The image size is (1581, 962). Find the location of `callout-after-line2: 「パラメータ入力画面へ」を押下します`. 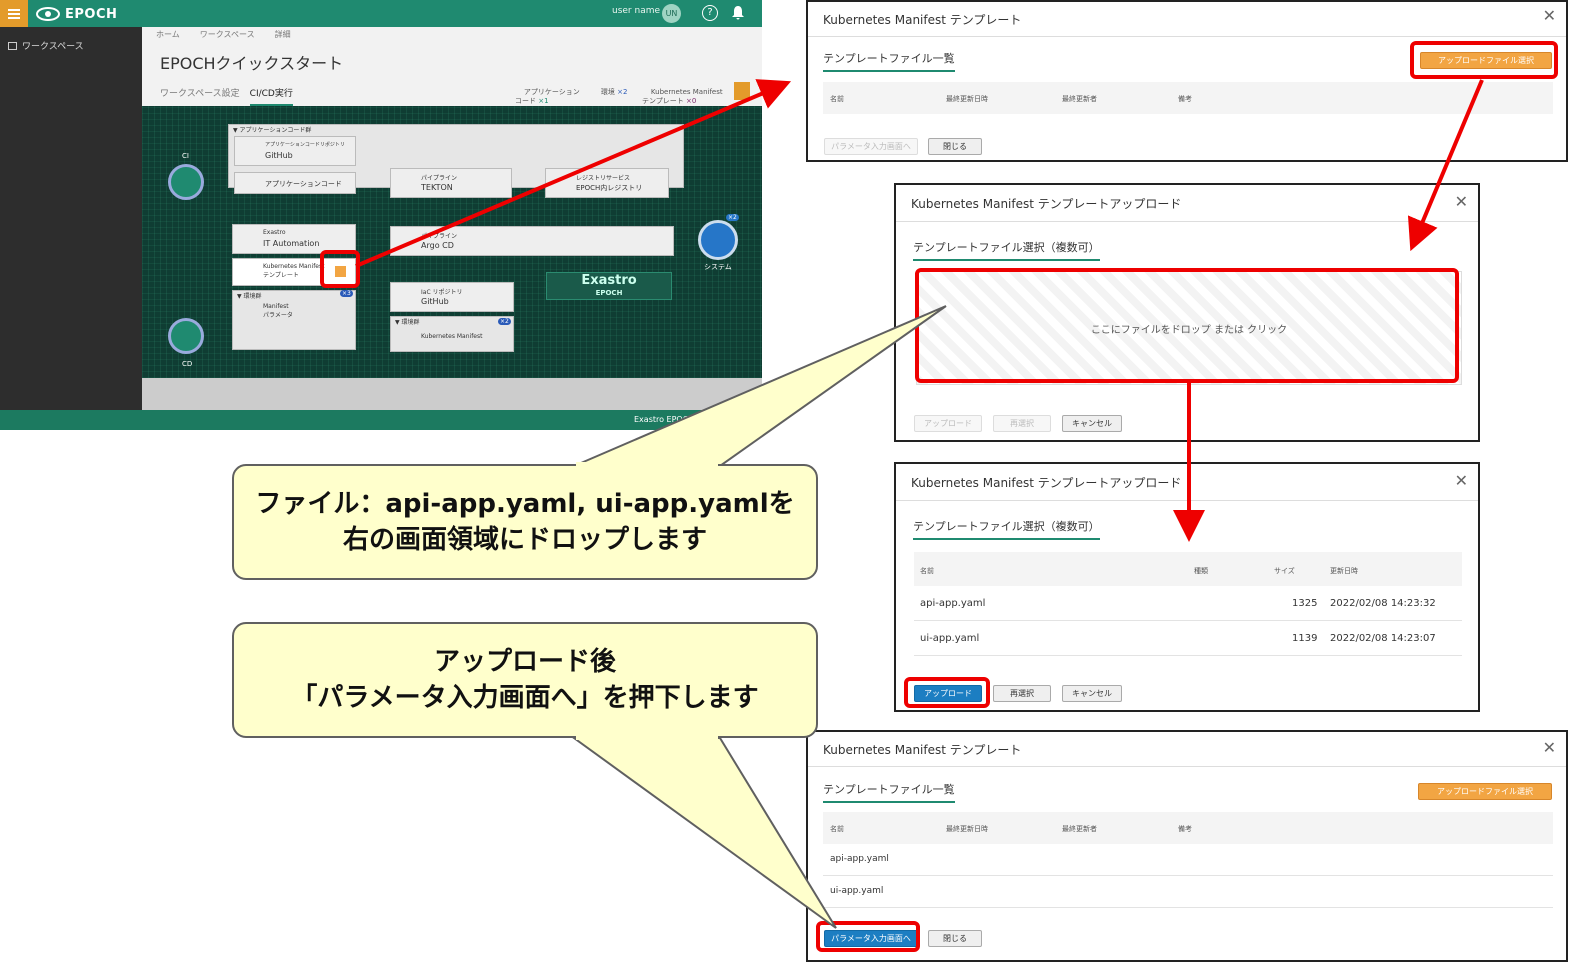

callout-after-line2: 「パラメータ入力画面へ」を押下します is located at coordinates (525, 698).